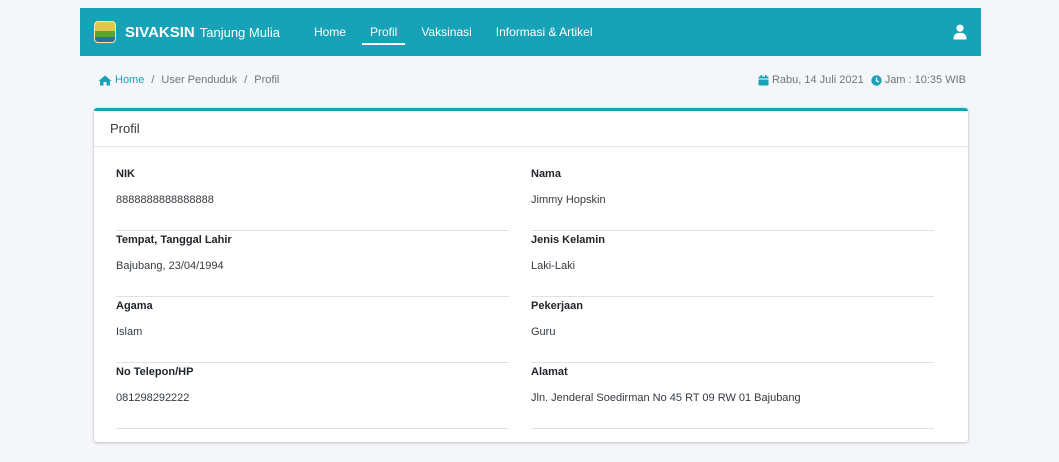 The width and height of the screenshot is (1059, 462). Describe the element at coordinates (239, 32) in the screenshot. I see `brand-subtitle: Tanjung Mulia` at that location.